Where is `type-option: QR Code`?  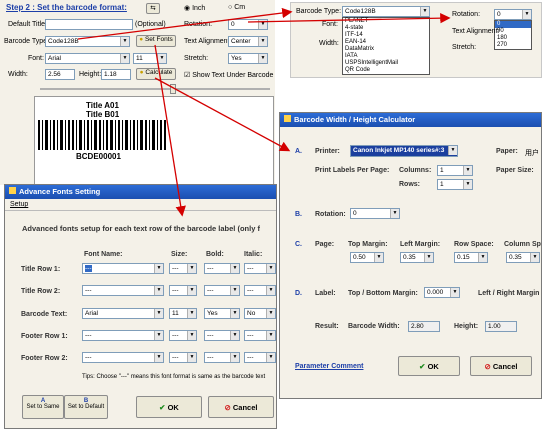
type-option: QR Code is located at coordinates (386, 70).